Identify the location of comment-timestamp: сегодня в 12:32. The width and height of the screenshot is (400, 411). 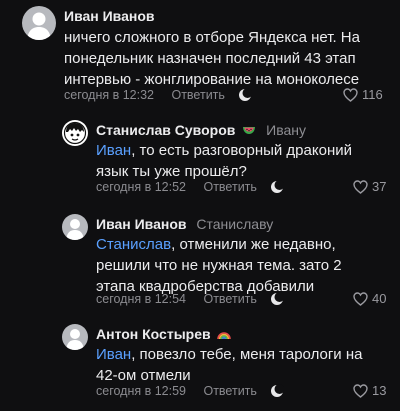
(109, 95).